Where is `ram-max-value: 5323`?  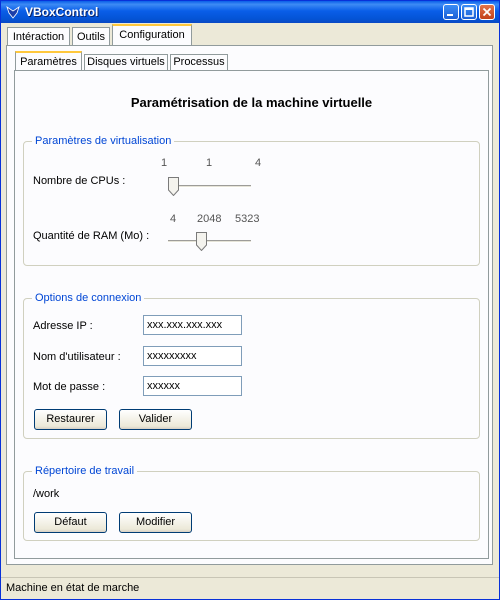
ram-max-value: 5323 is located at coordinates (247, 219).